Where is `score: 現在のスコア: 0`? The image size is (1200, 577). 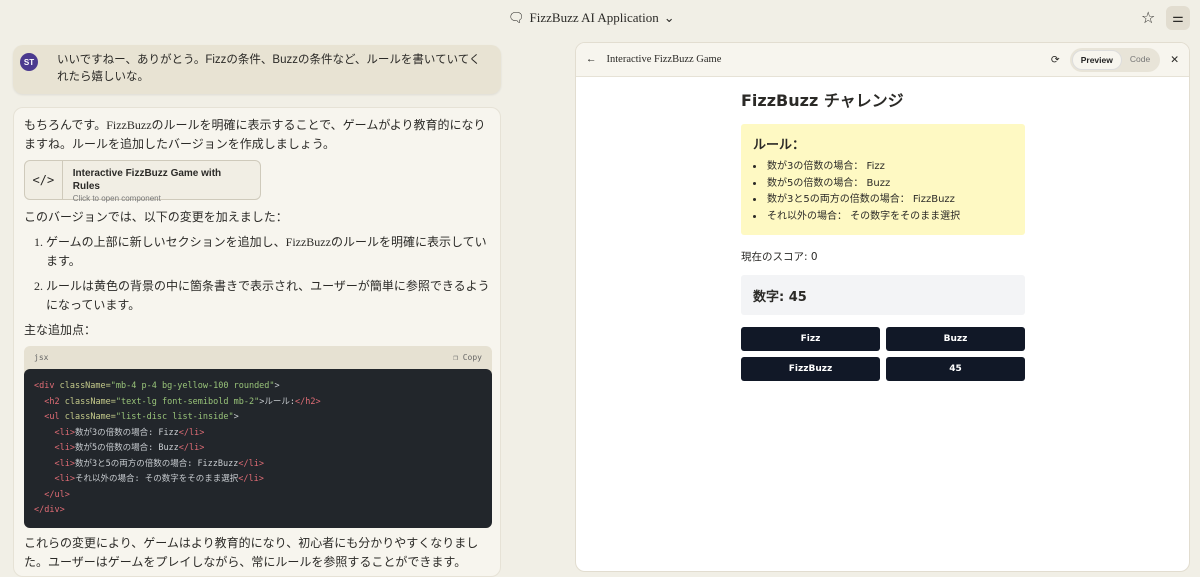
score: 現在のスコア: 0 is located at coordinates (779, 257).